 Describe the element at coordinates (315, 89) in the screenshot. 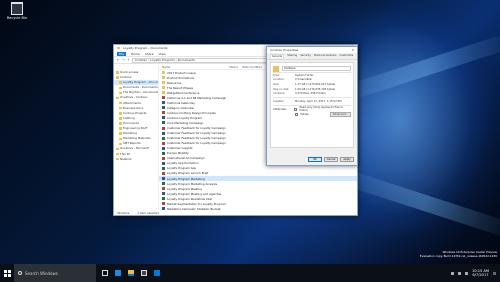

I see `property-value: 1.09 GB (1,176,035,328 bytes)` at that location.